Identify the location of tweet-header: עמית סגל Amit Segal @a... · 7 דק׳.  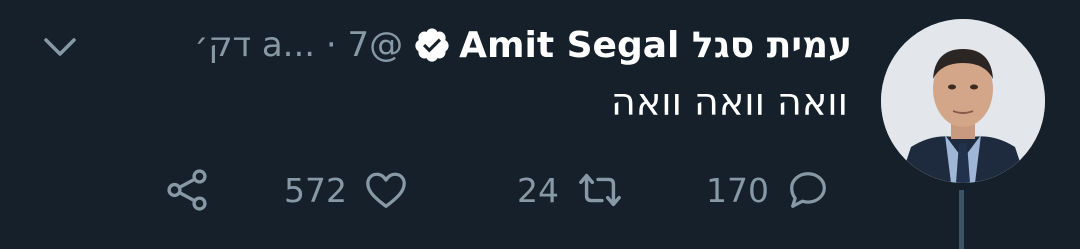
(523, 45).